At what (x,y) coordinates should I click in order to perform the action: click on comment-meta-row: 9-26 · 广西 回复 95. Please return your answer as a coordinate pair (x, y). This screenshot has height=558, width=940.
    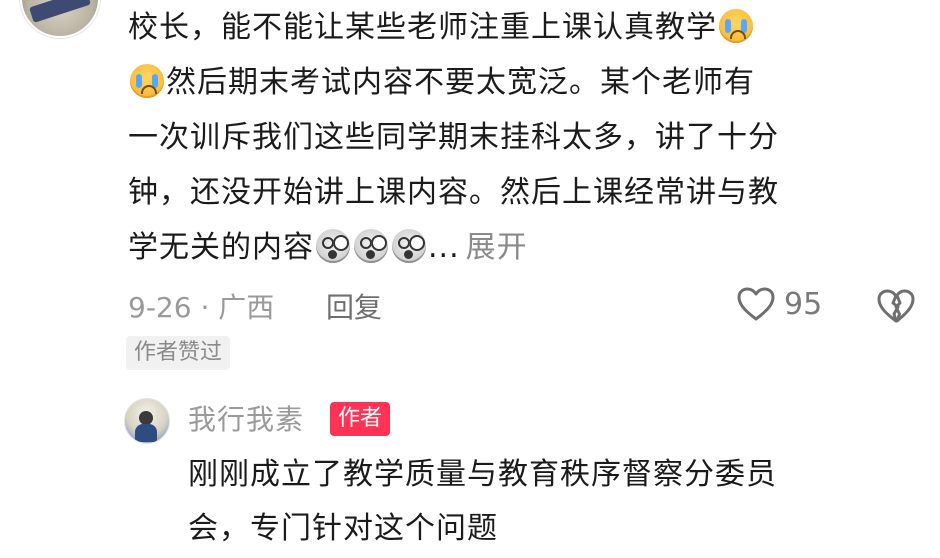
    Looking at the image, I should click on (523, 305).